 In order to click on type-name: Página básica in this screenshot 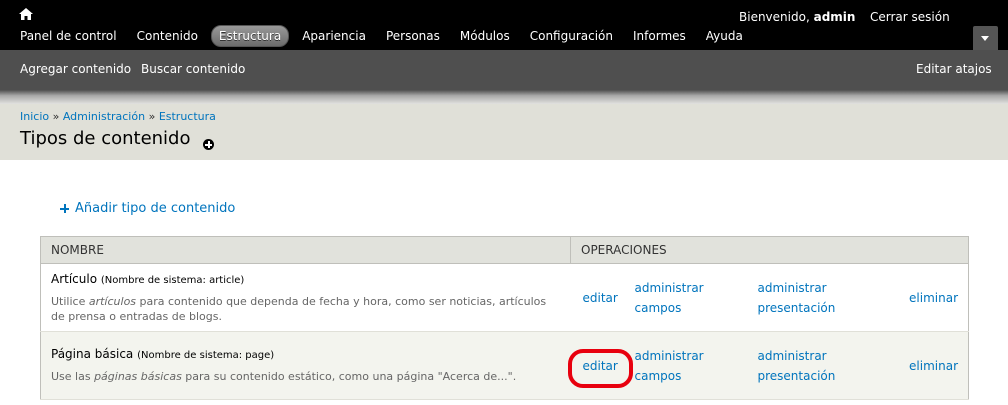, I will do `click(92, 354)`.